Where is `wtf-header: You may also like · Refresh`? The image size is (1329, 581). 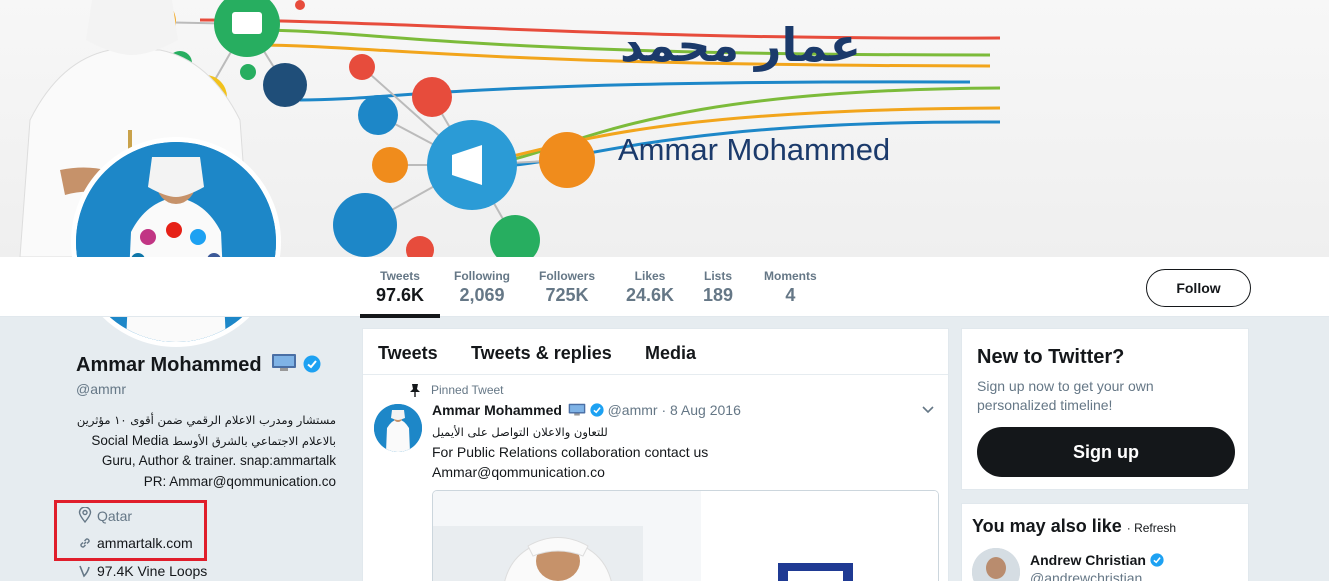 wtf-header: You may also like · Refresh is located at coordinates (1074, 526).